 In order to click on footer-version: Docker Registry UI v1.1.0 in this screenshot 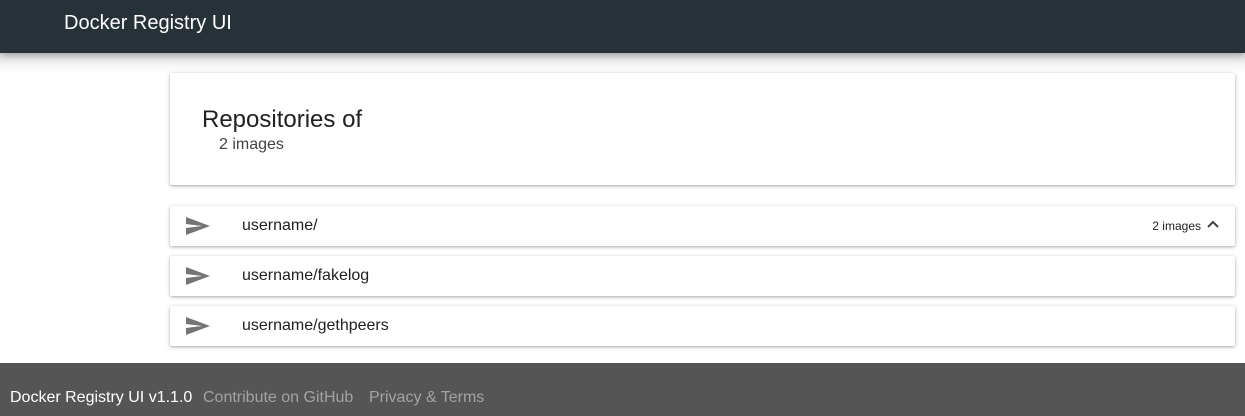, I will do `click(101, 397)`.